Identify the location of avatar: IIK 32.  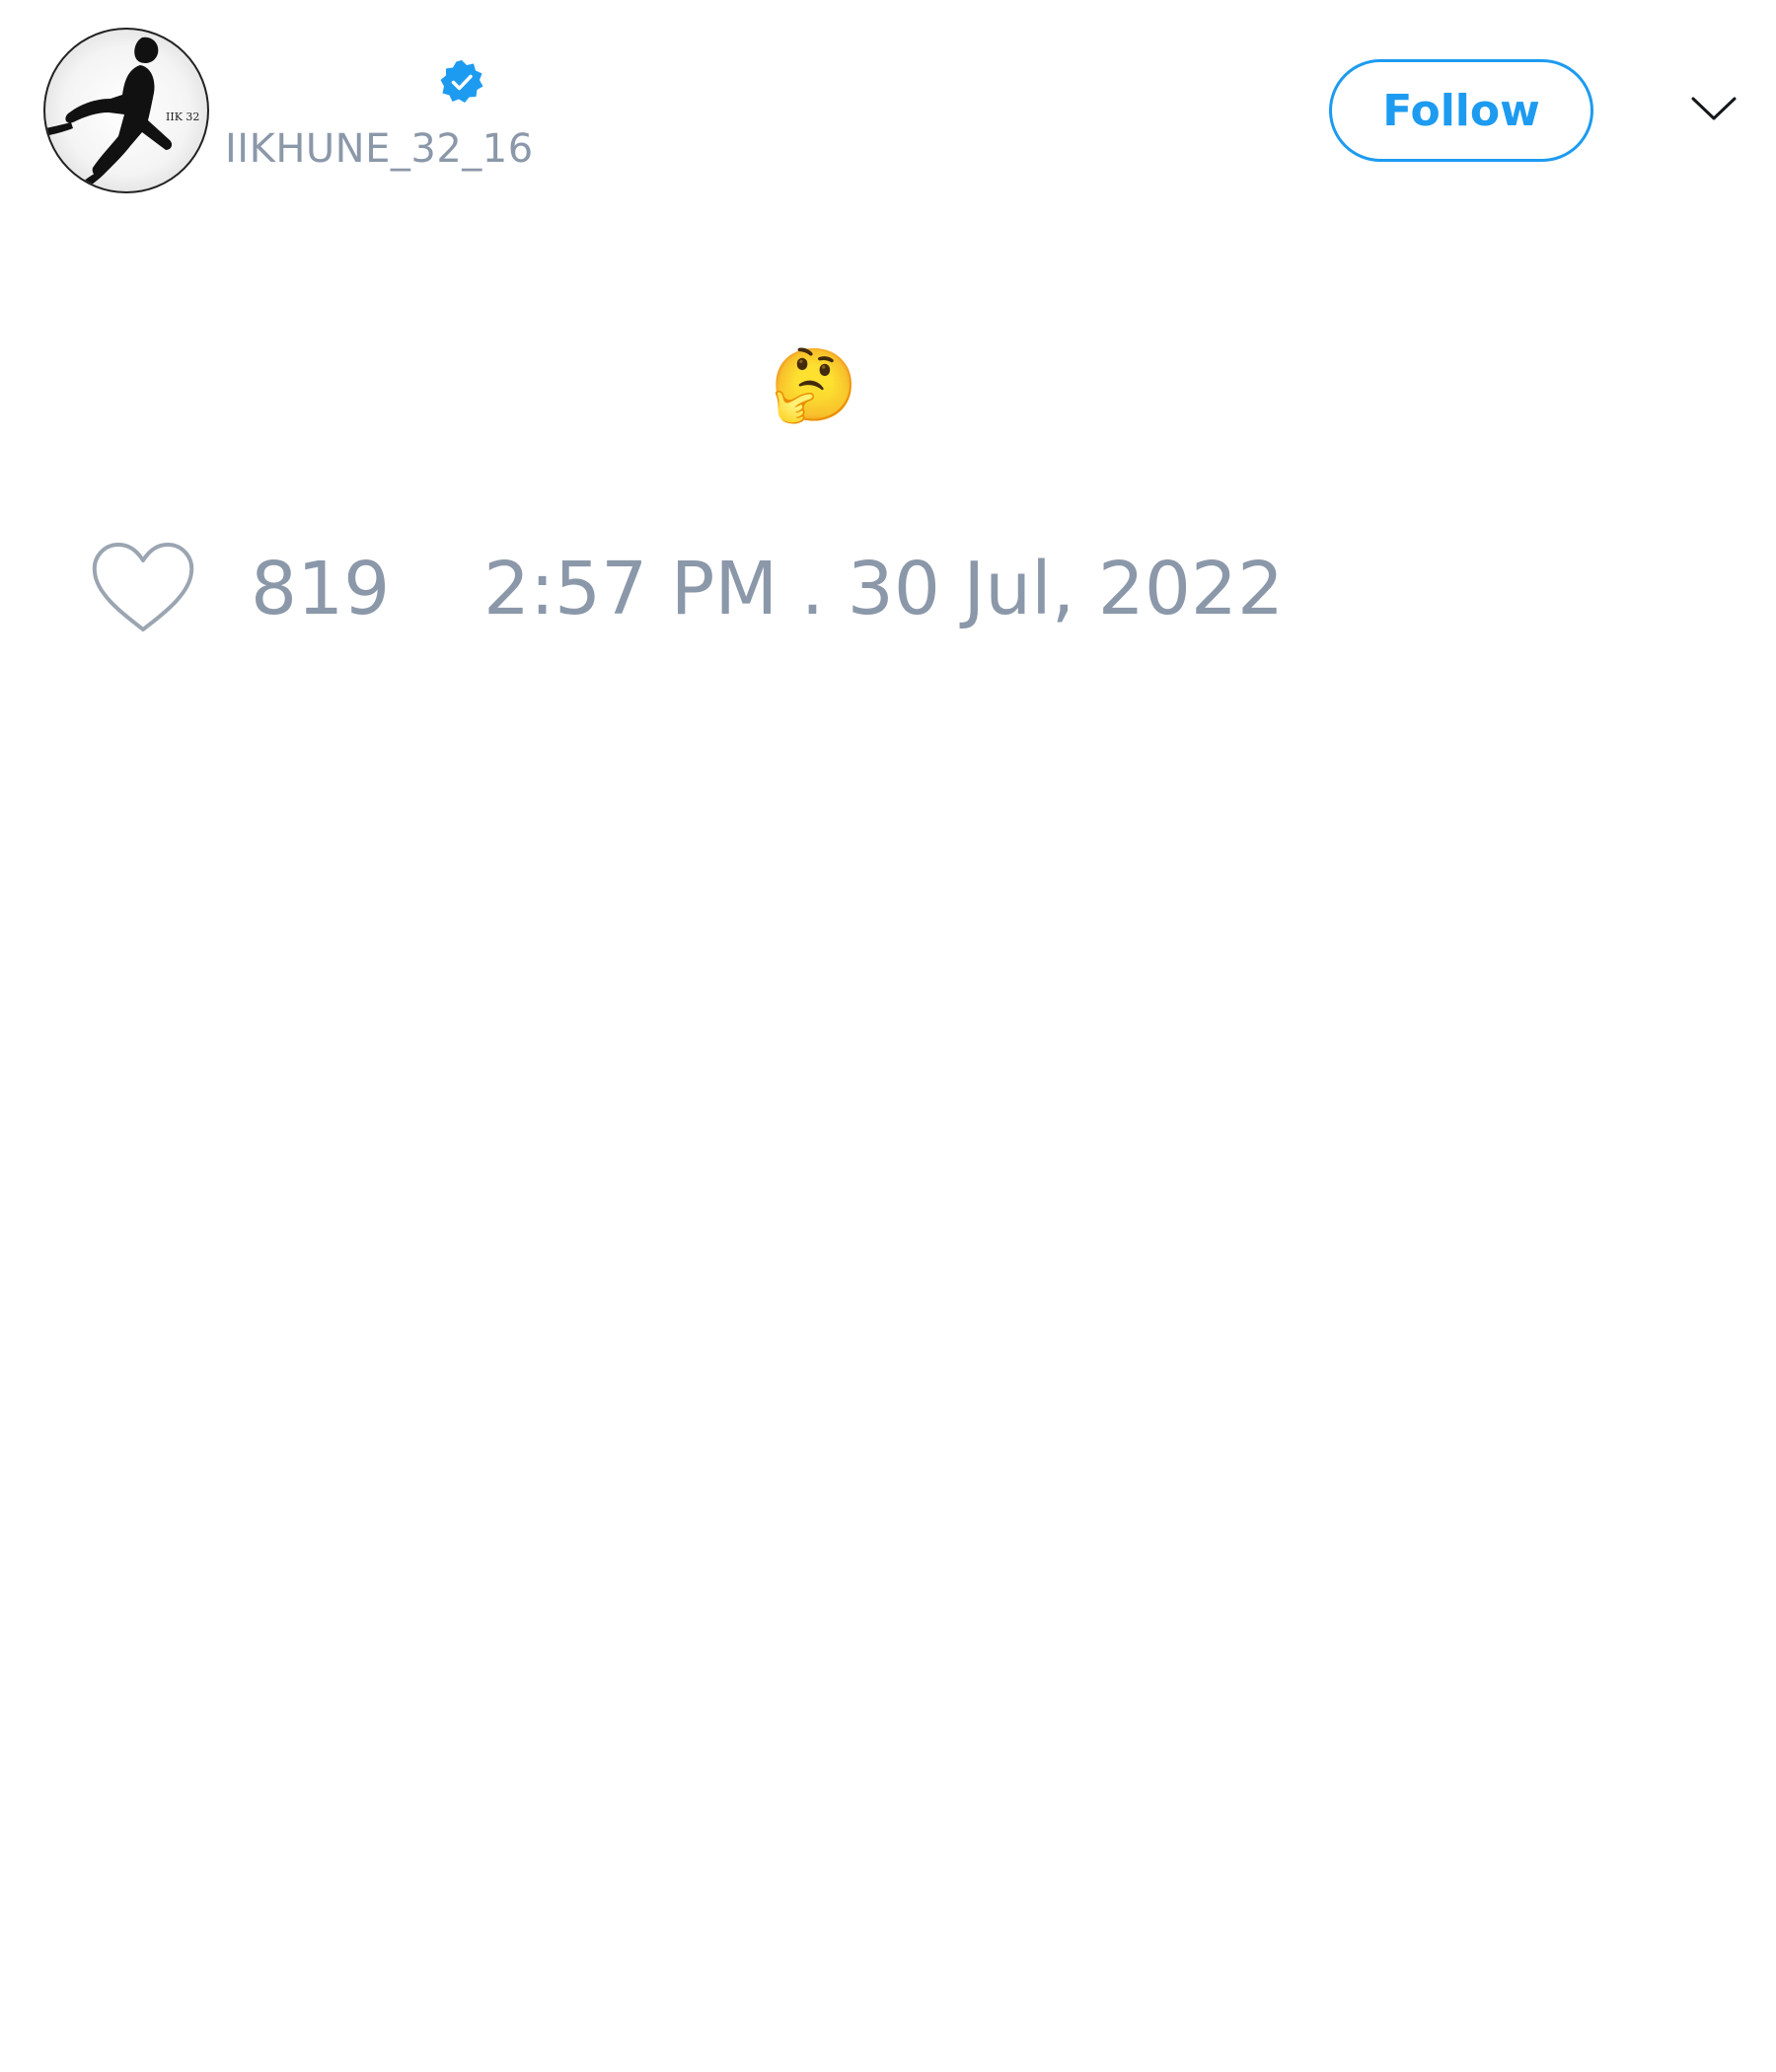
(126, 111).